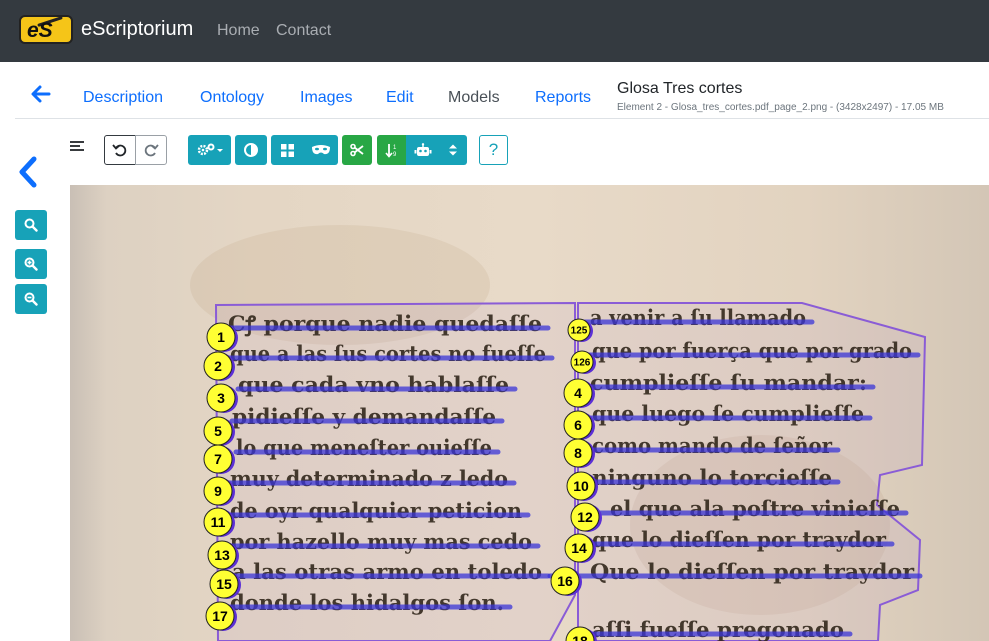  Describe the element at coordinates (238, 31) in the screenshot. I see `nav-home-link: Home` at that location.